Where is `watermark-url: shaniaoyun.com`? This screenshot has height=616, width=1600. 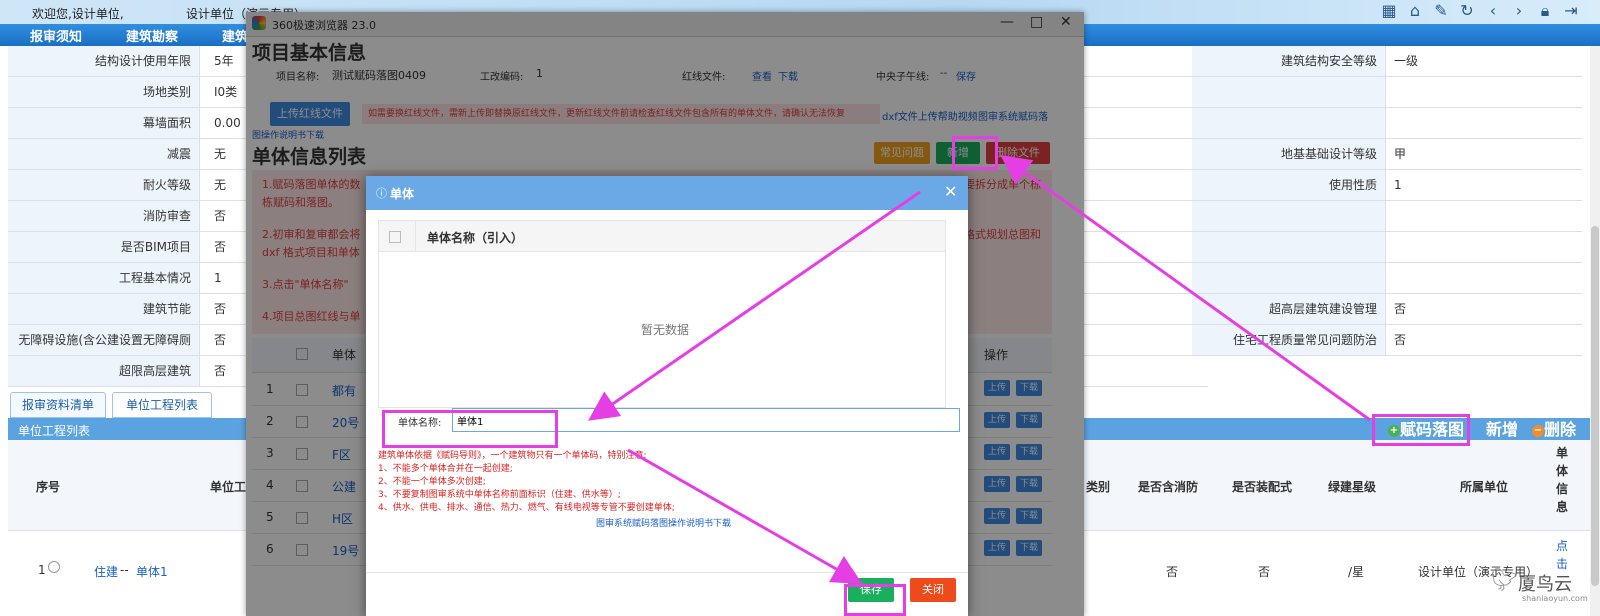
watermark-url: shaniaoyun.com is located at coordinates (1555, 598).